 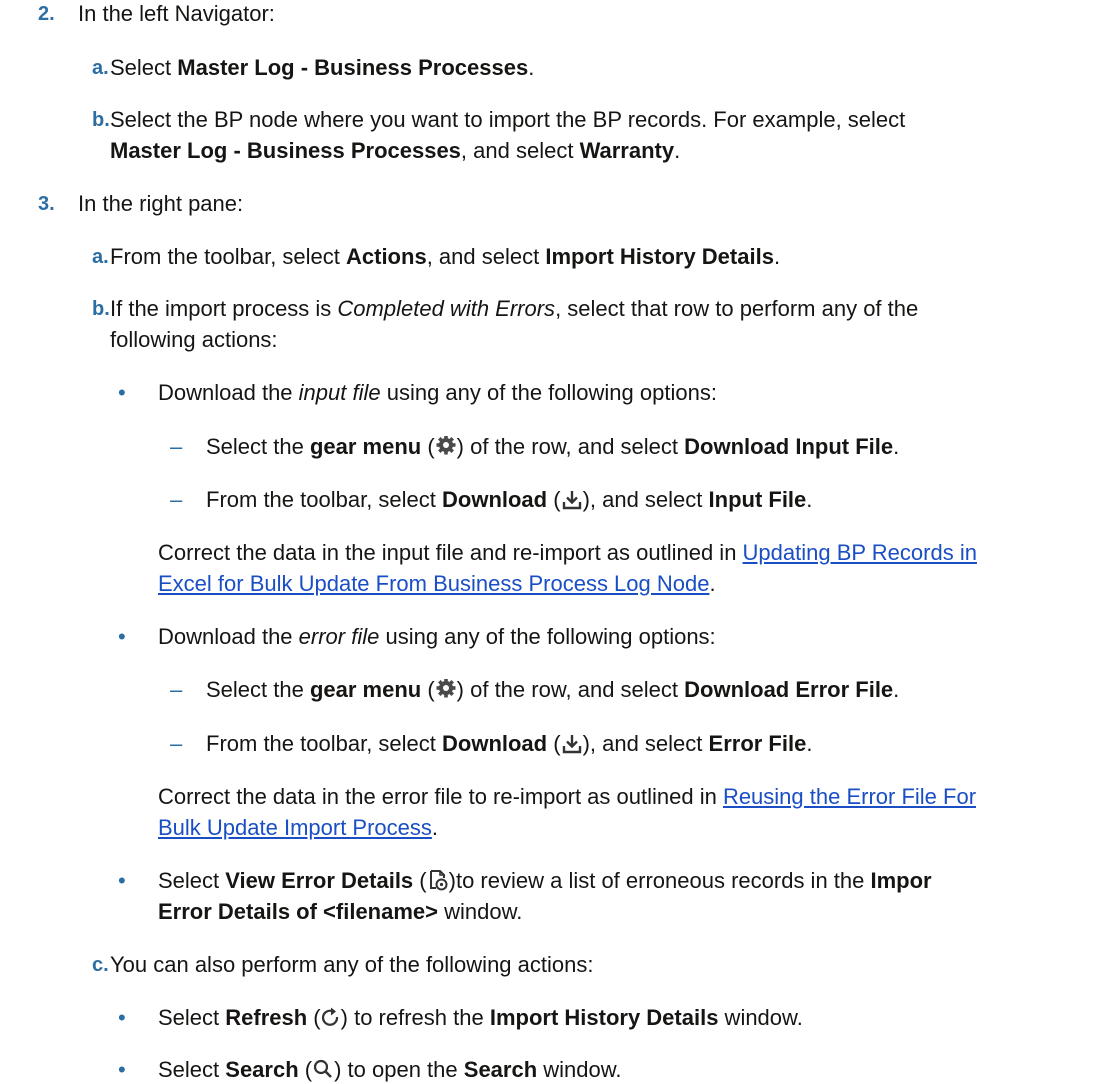 What do you see at coordinates (194, 339) in the screenshot?
I see `step-3b-line2: following actions:` at bounding box center [194, 339].